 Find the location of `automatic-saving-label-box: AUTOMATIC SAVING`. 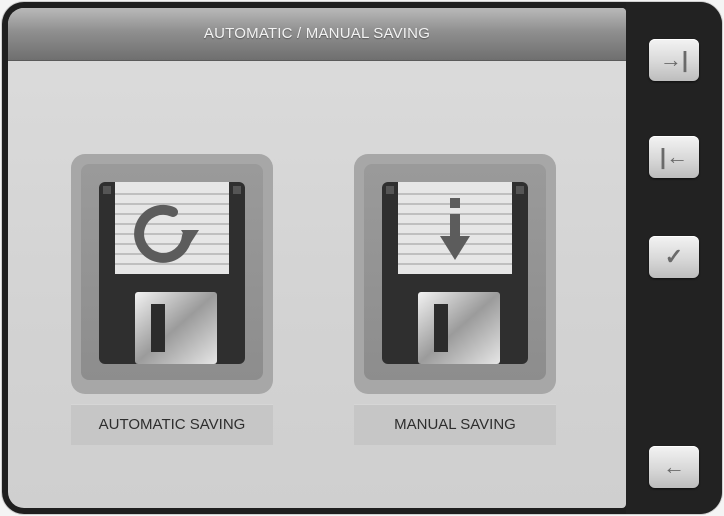

automatic-saving-label-box: AUTOMATIC SAVING is located at coordinates (172, 424).